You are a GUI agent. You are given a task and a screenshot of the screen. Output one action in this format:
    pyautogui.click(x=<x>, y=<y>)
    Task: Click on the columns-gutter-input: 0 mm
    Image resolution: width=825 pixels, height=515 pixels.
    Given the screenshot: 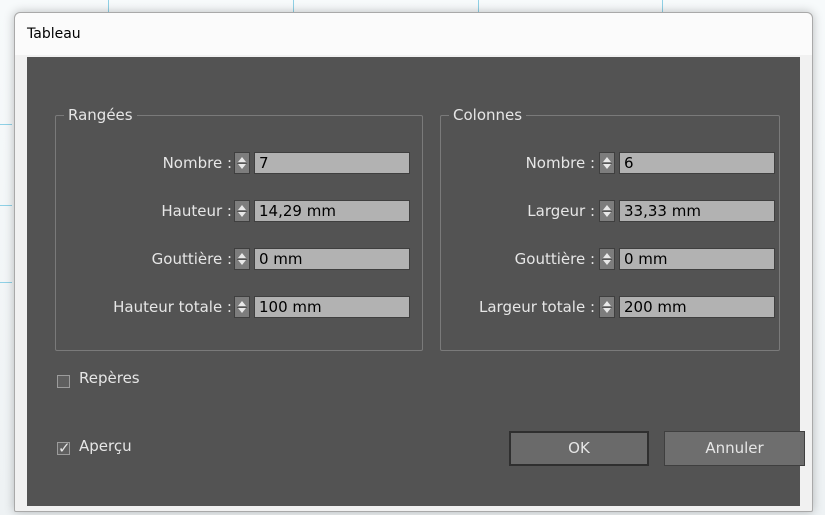 What is the action you would take?
    pyautogui.click(x=697, y=259)
    